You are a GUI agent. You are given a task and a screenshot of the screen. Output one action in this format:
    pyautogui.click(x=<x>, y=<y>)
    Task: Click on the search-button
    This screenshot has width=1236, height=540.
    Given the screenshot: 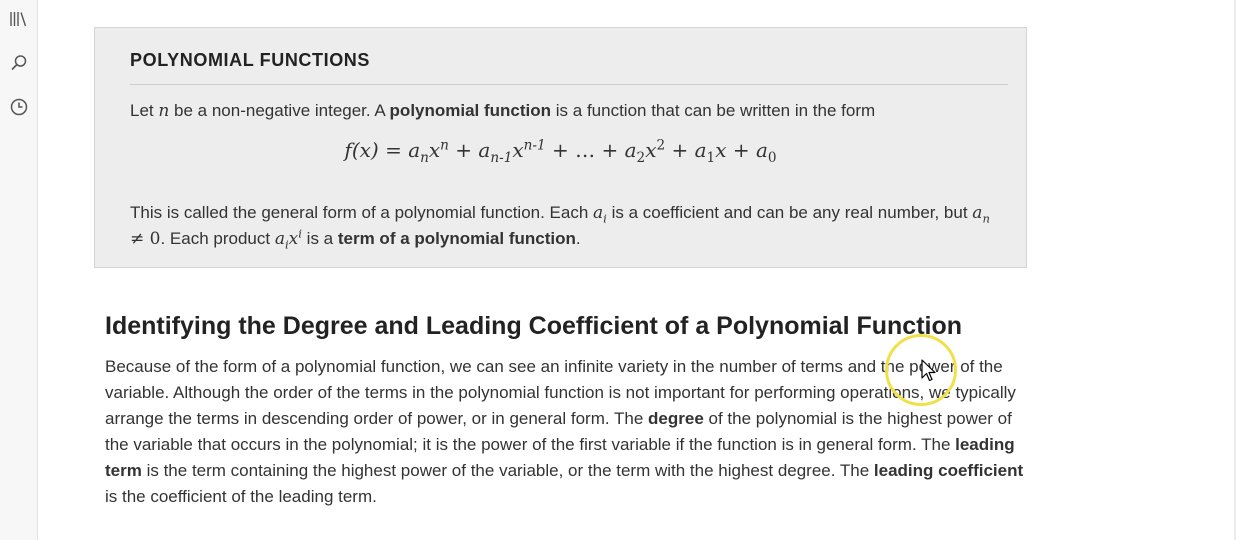 What is the action you would take?
    pyautogui.click(x=18, y=62)
    